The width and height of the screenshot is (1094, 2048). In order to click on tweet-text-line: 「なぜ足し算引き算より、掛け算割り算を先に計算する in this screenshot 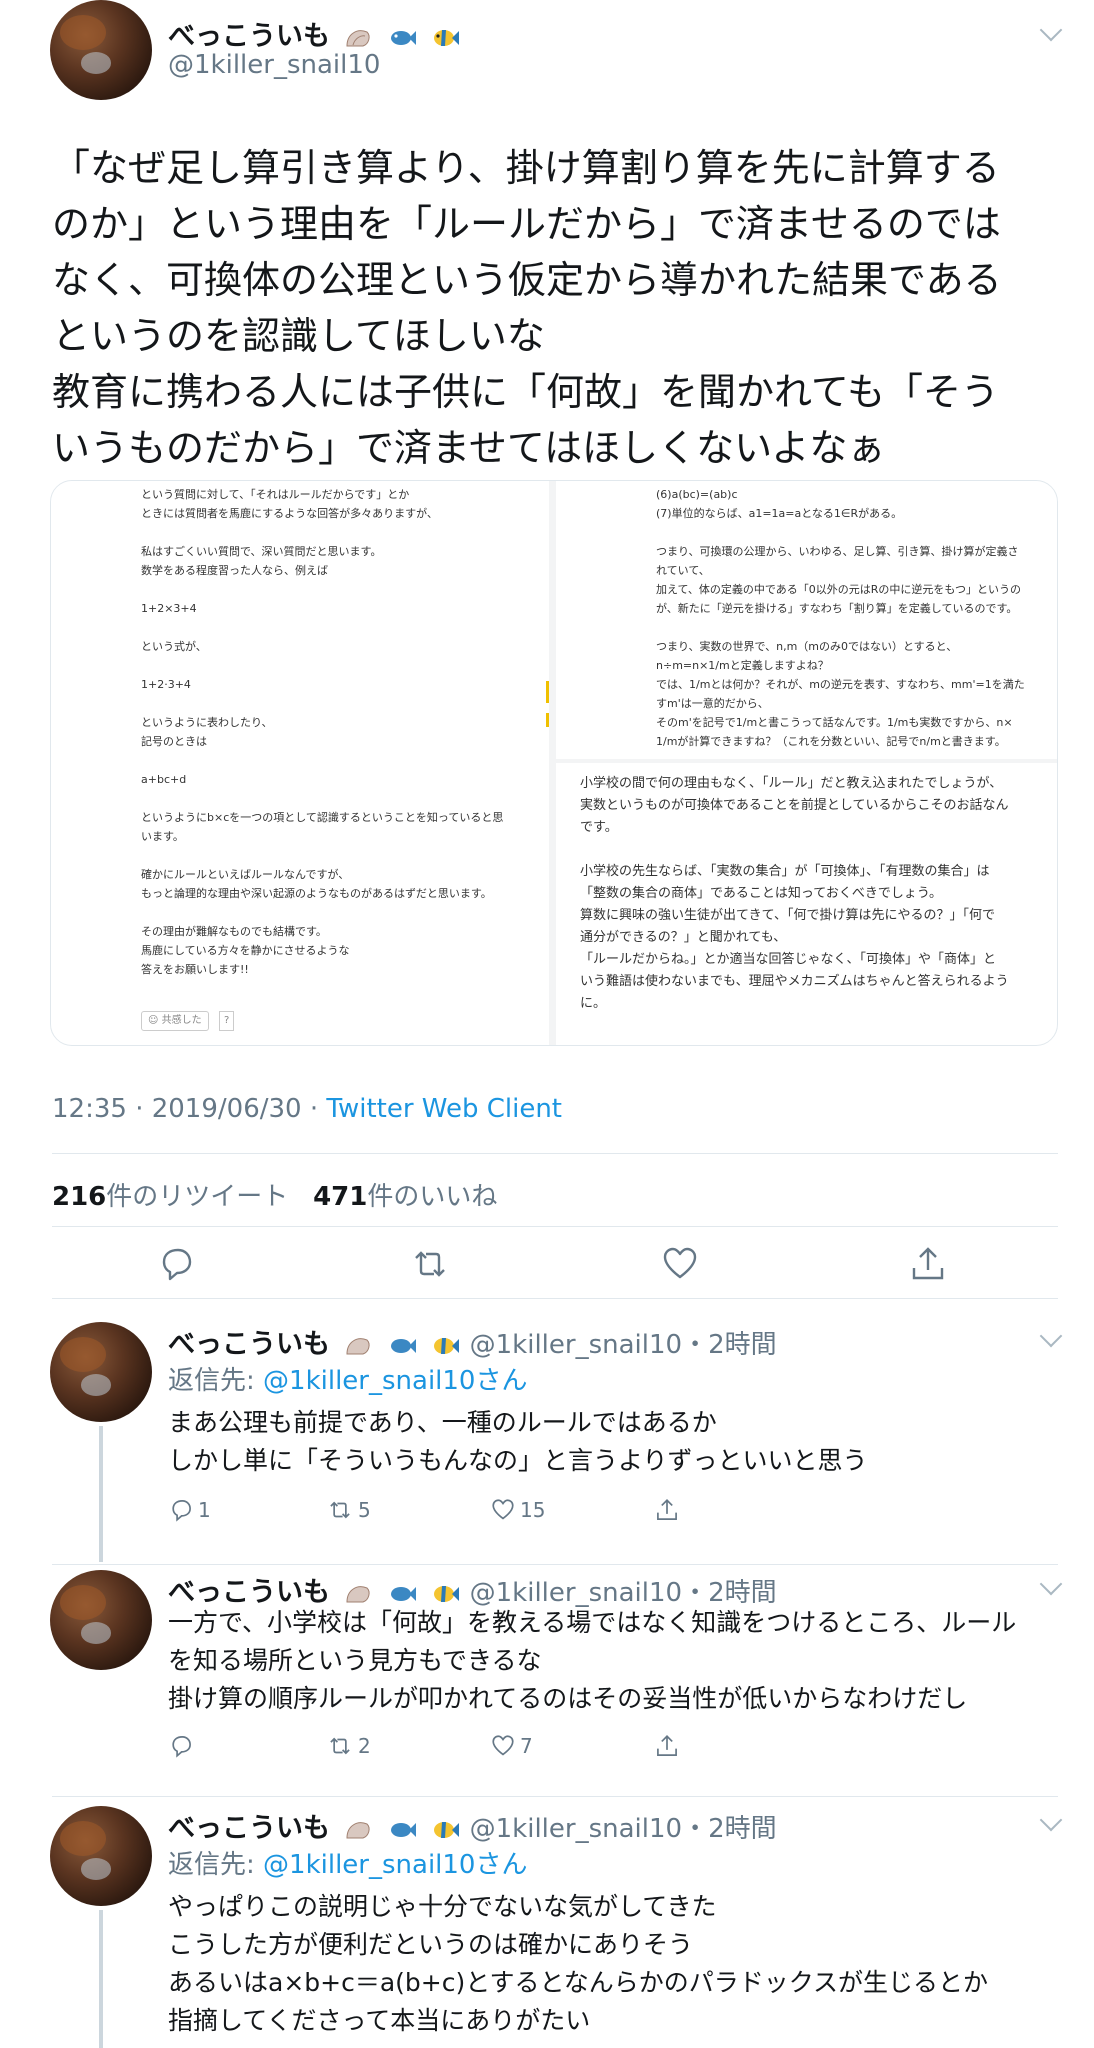, I will do `click(526, 168)`.